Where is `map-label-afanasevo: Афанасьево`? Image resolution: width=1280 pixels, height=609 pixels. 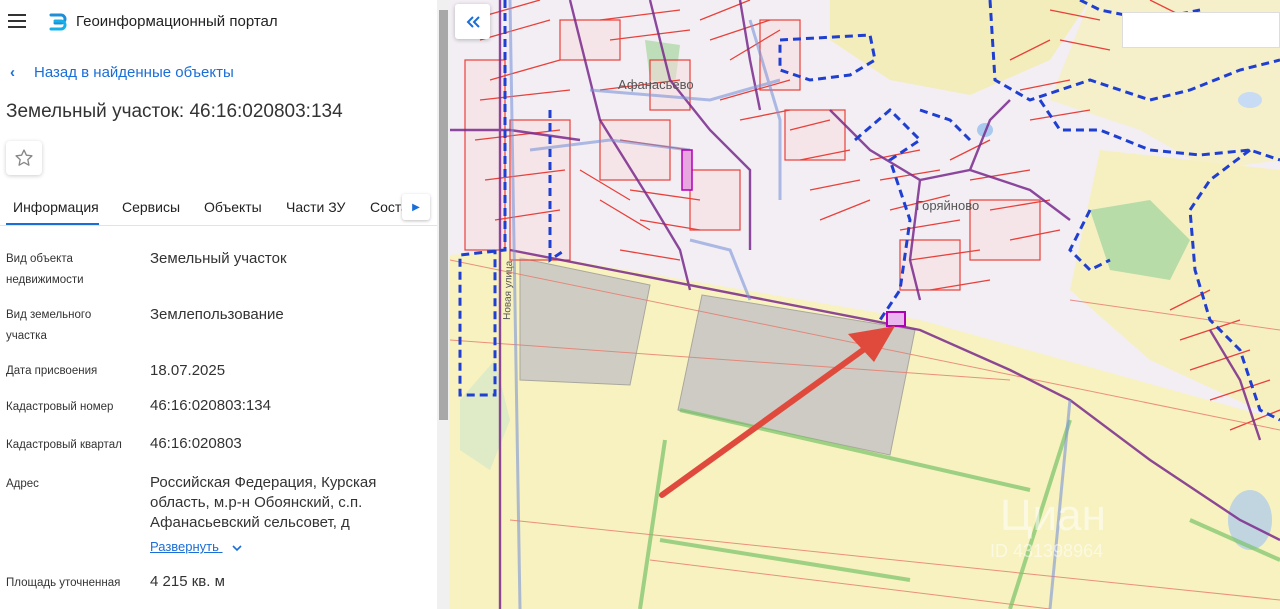 map-label-afanasevo: Афанасьево is located at coordinates (656, 84).